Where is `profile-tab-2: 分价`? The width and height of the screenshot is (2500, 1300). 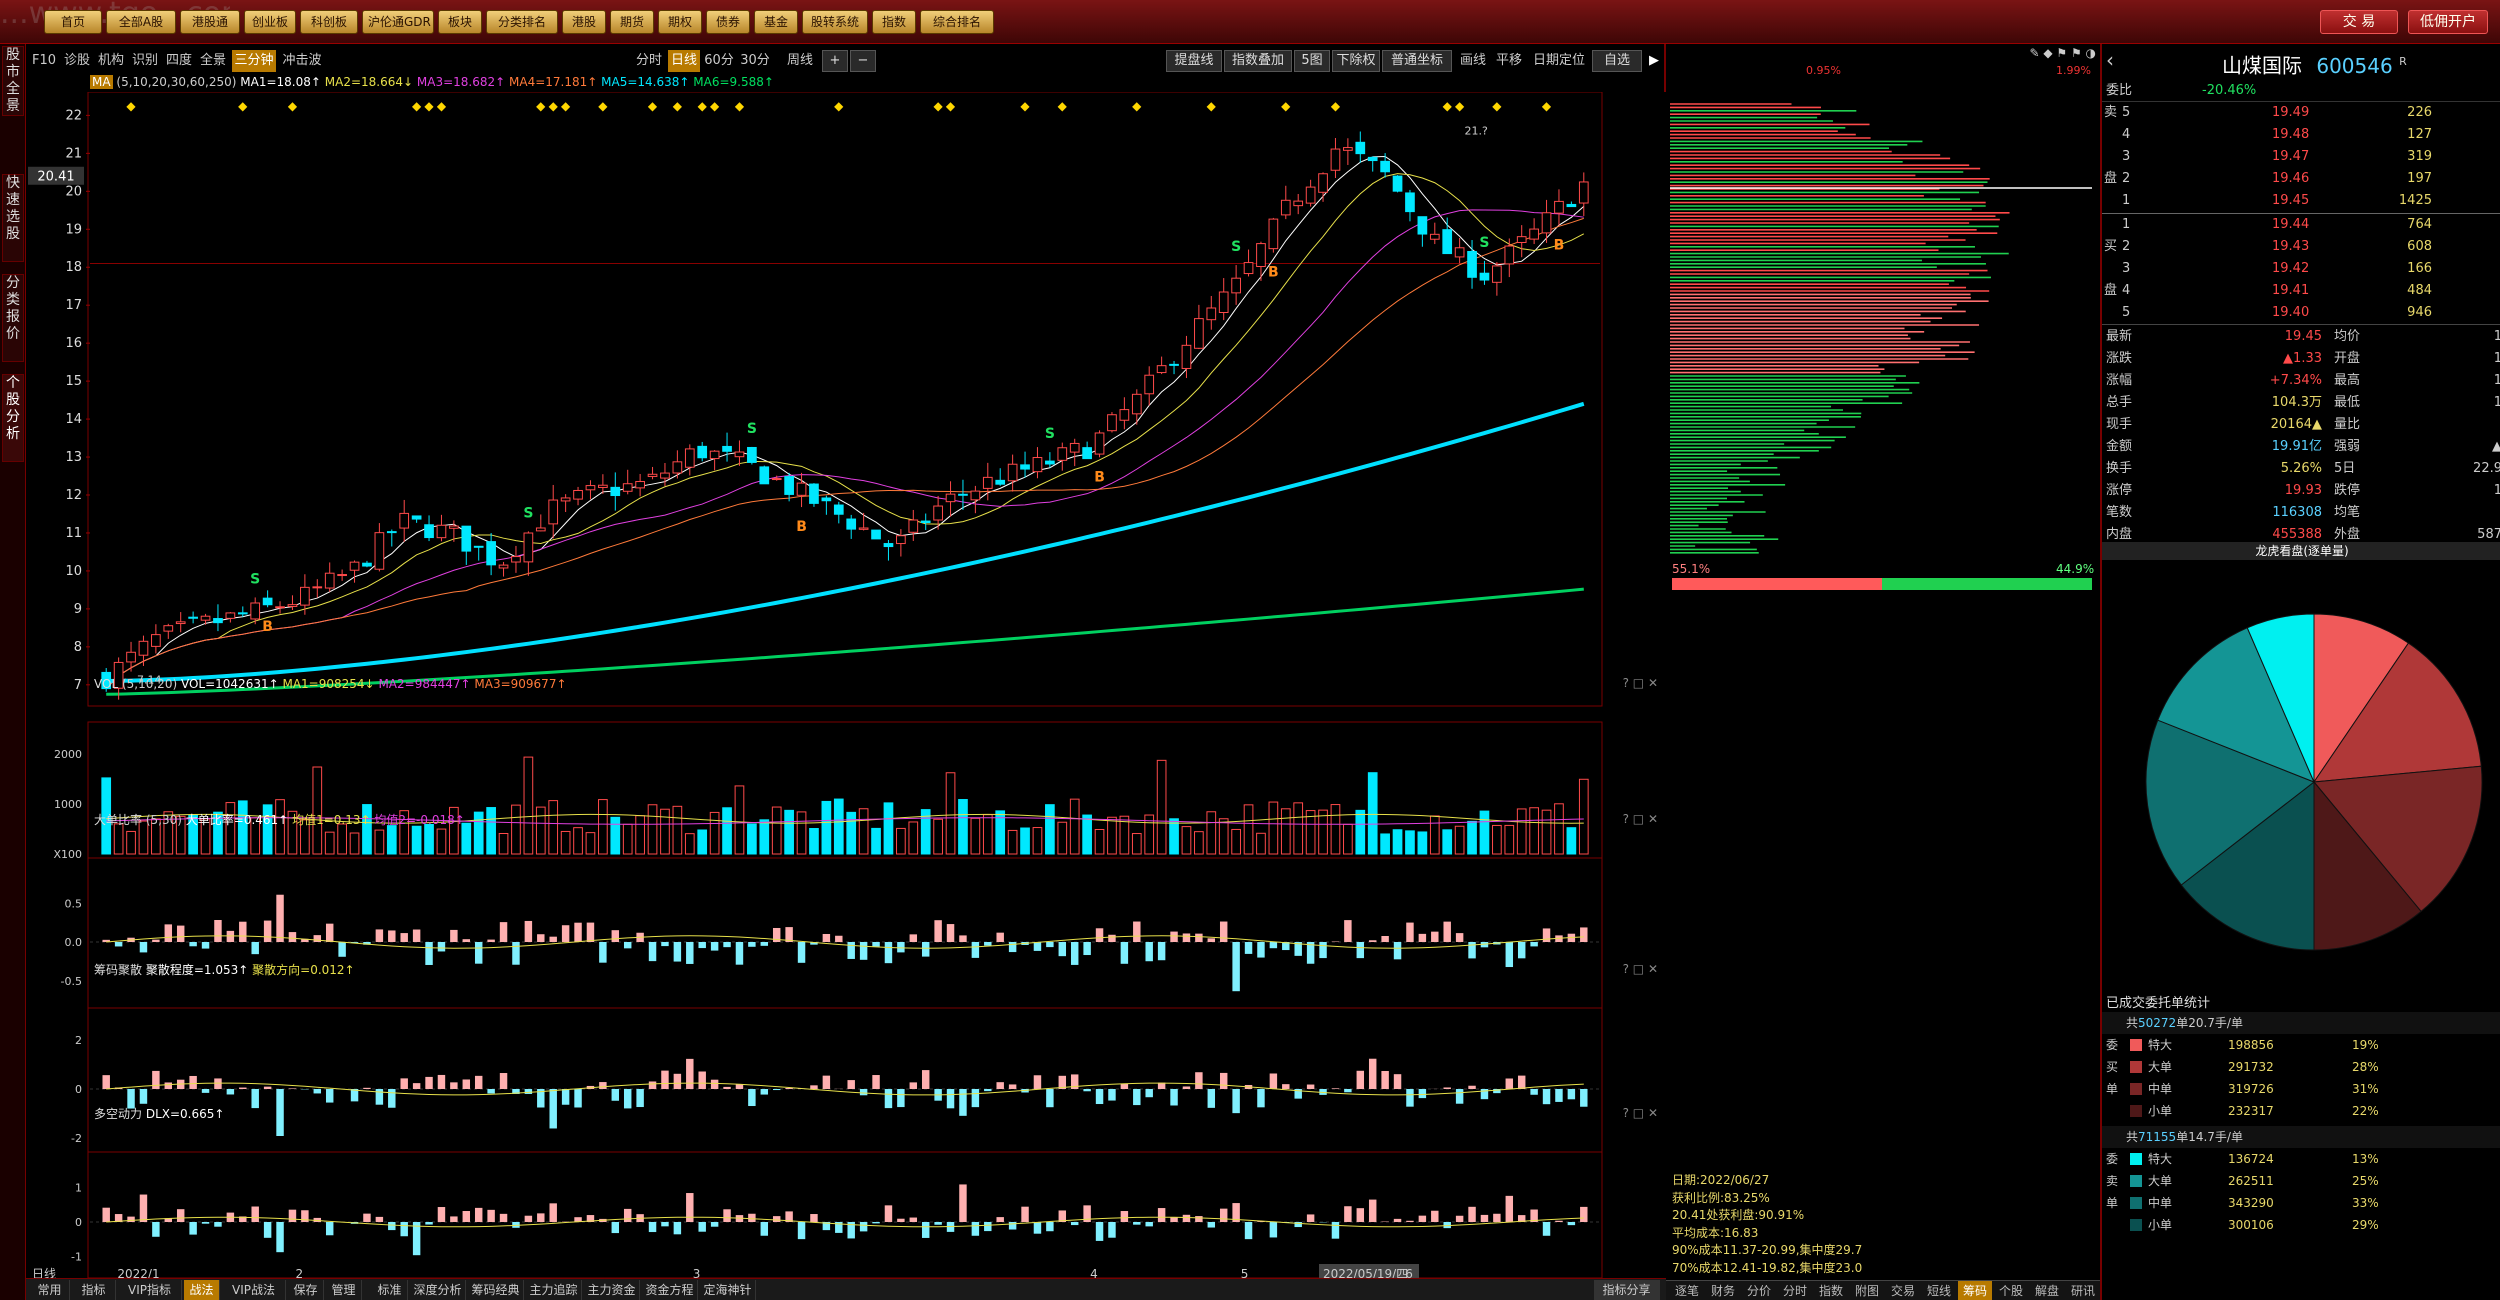
profile-tab-2: 分价 is located at coordinates (1759, 1290).